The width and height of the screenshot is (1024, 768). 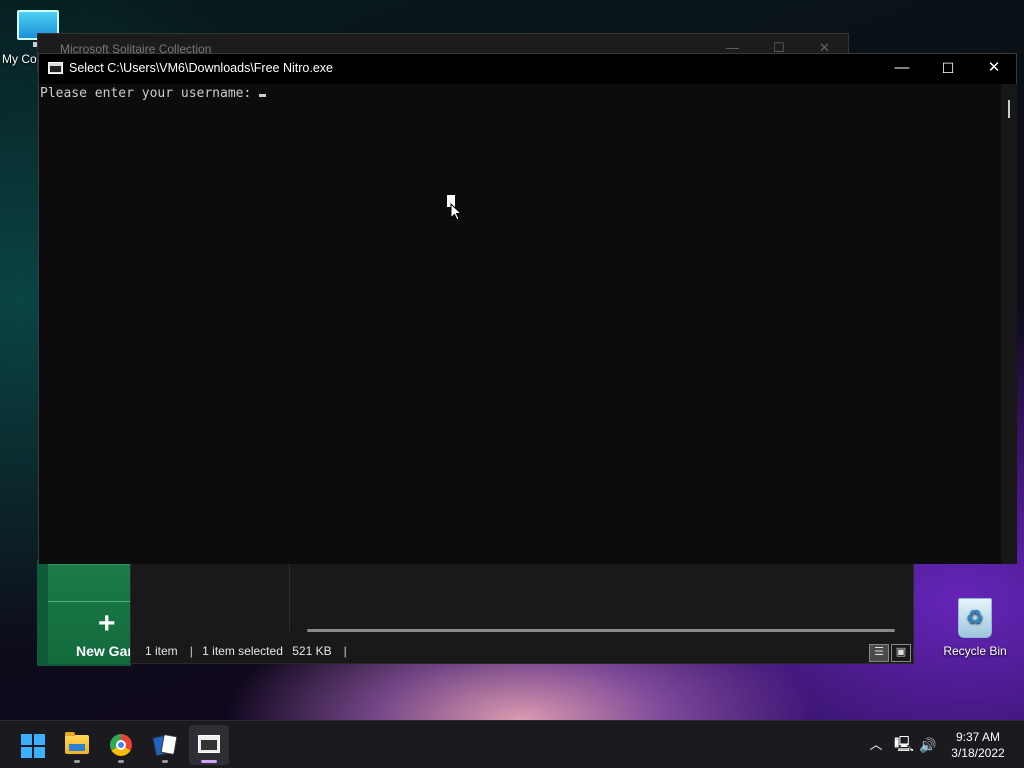 What do you see at coordinates (55, 68) in the screenshot?
I see `console-app-icon` at bounding box center [55, 68].